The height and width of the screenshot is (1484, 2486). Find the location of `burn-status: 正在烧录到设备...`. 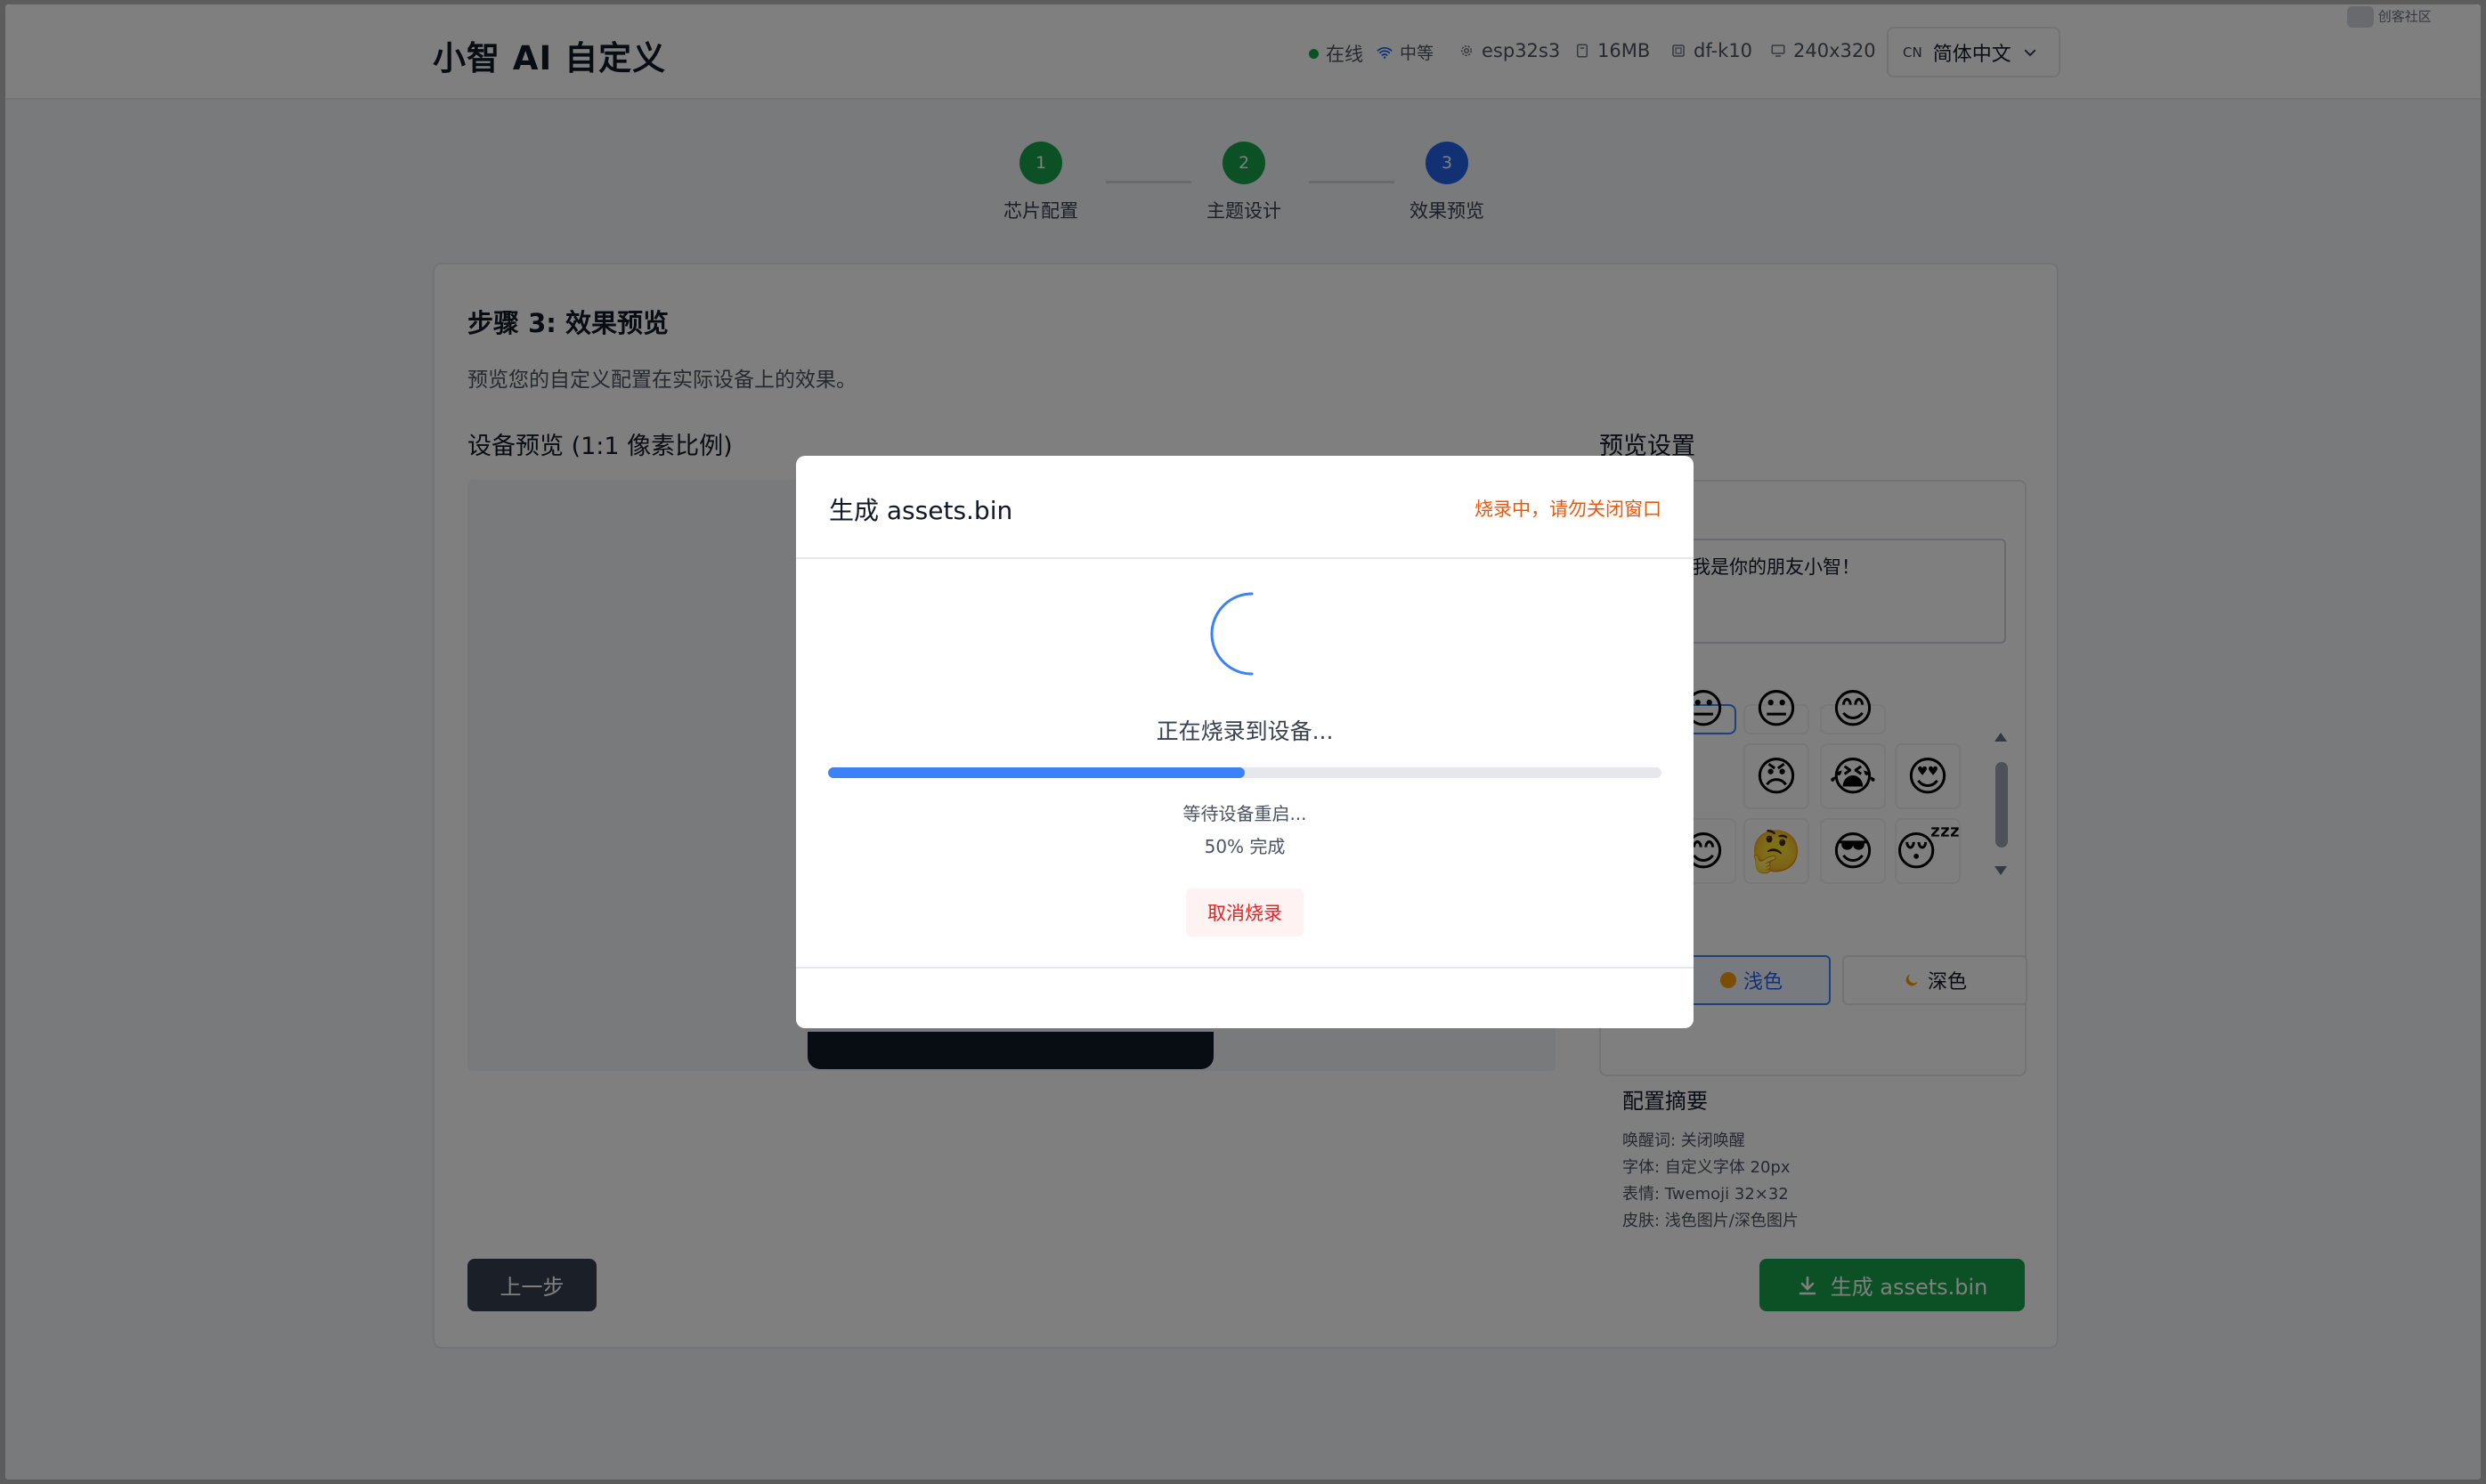

burn-status: 正在烧录到设备... is located at coordinates (1245, 731).